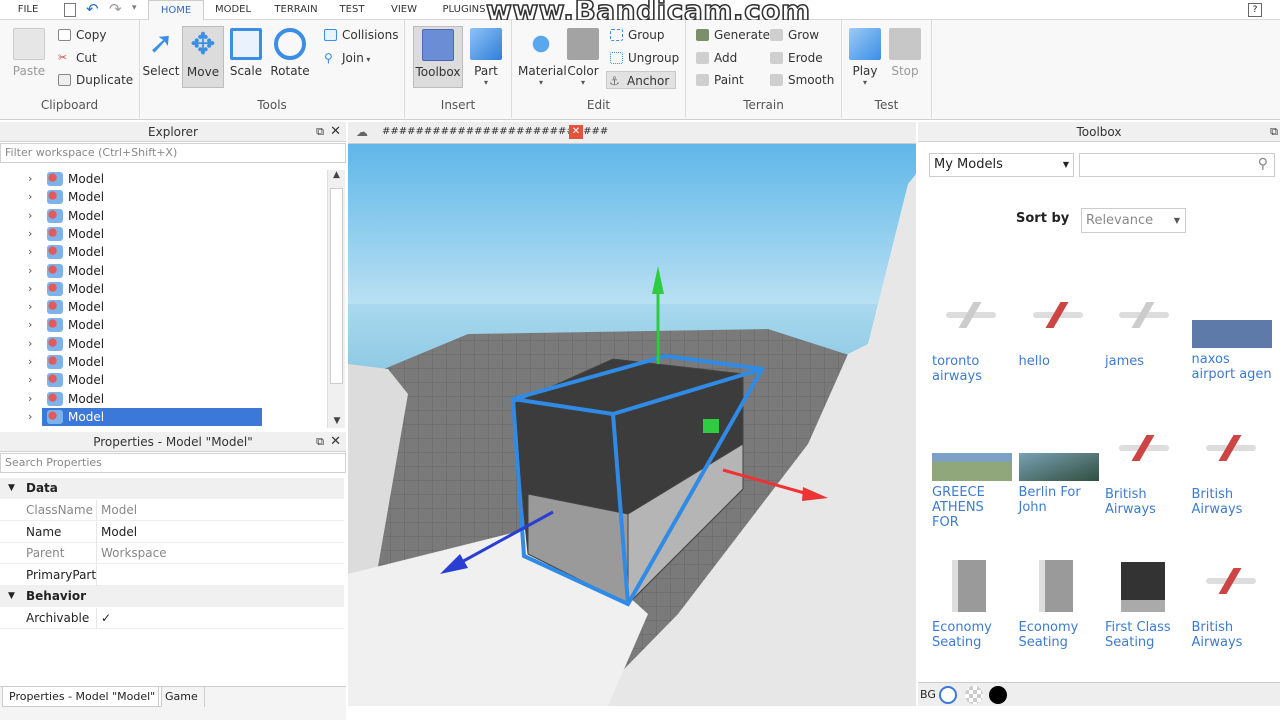 This screenshot has width=1280, height=720. I want to click on toolbox-item: james, so click(1146, 329).